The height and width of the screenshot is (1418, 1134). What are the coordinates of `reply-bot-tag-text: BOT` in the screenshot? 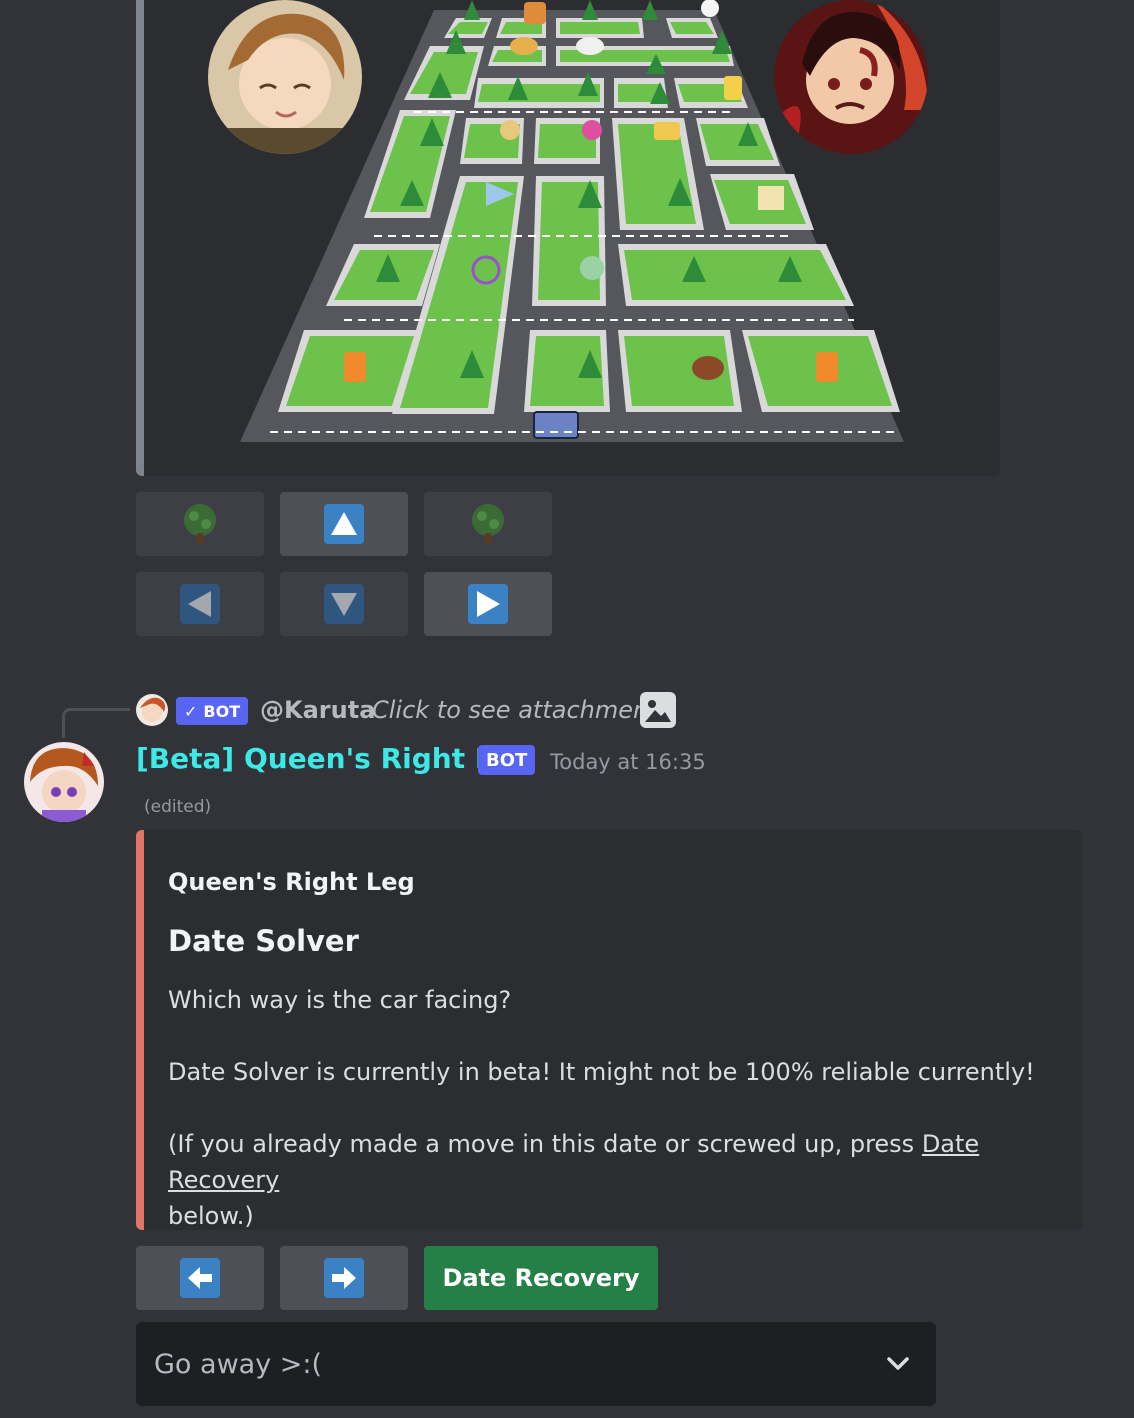 It's located at (222, 711).